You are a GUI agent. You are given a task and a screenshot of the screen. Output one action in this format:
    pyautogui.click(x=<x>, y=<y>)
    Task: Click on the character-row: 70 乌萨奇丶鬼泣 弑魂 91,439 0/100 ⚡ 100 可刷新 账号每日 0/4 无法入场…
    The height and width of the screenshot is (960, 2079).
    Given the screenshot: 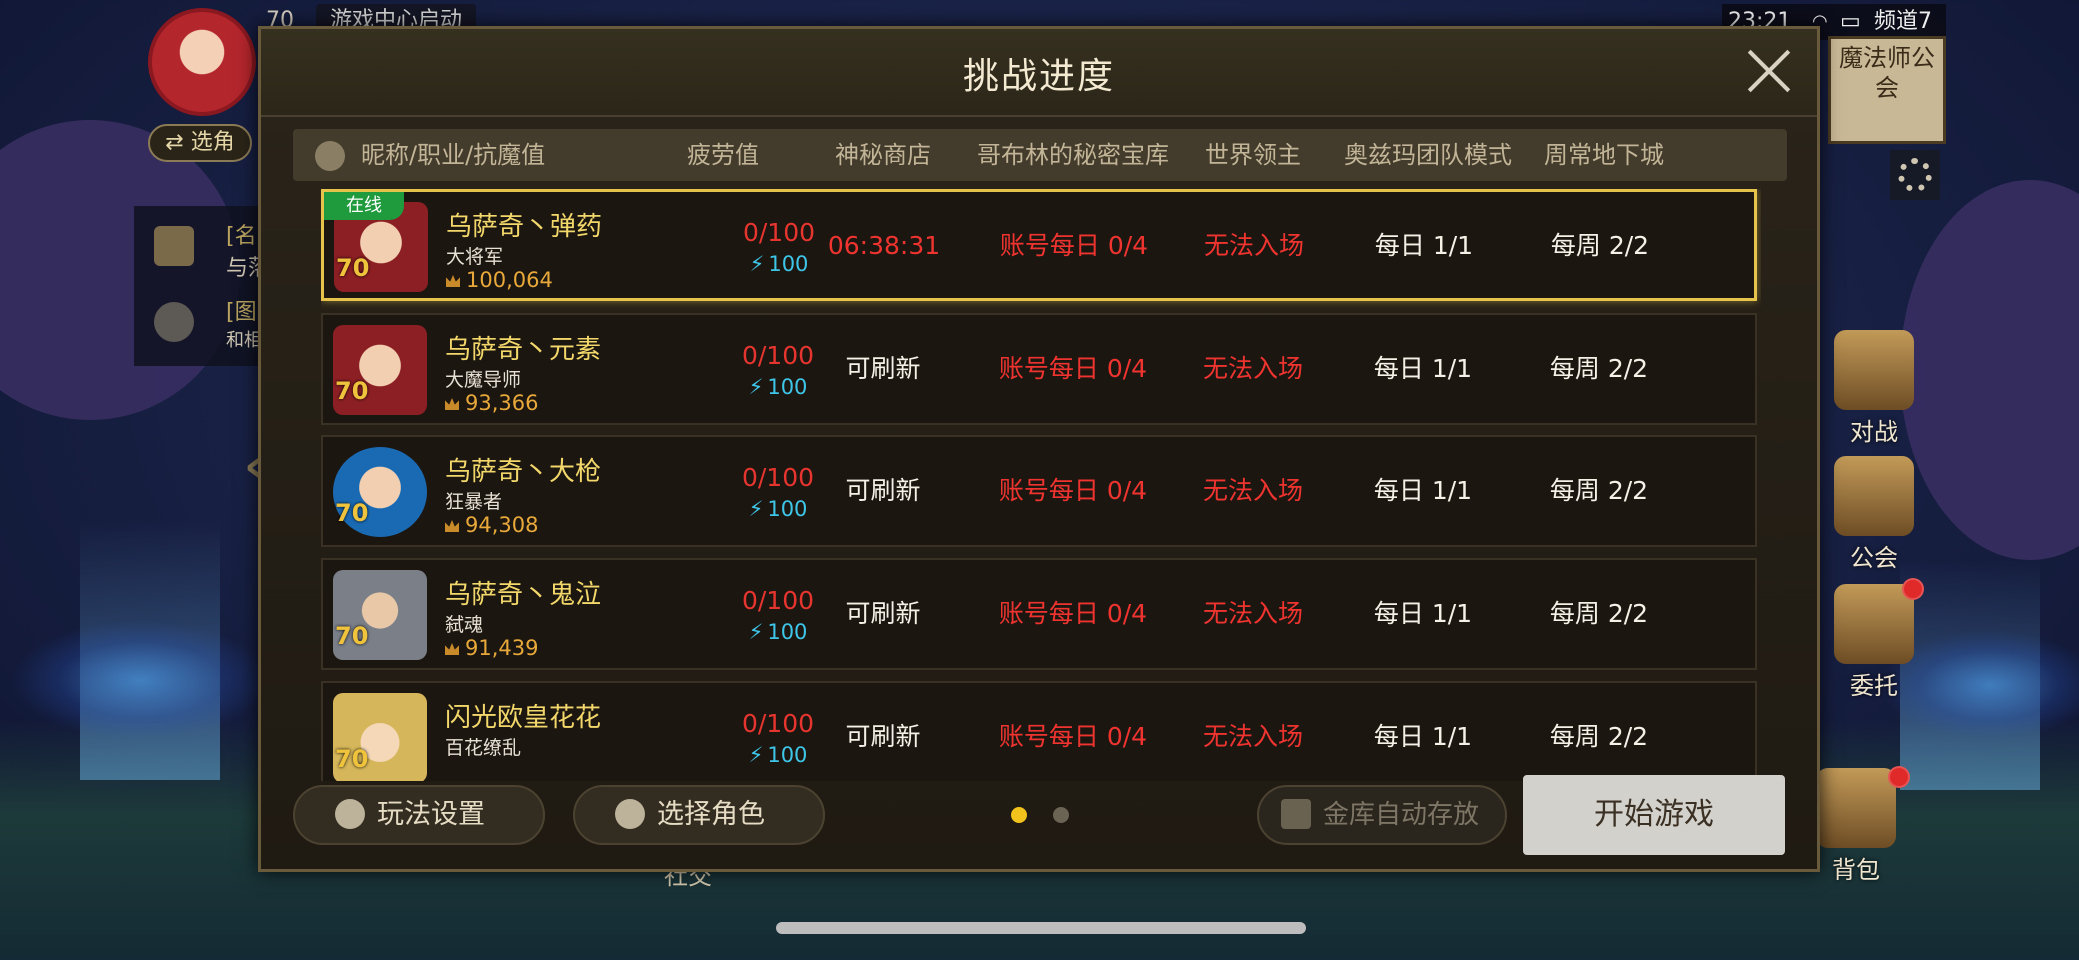 What is the action you would take?
    pyautogui.click(x=1039, y=614)
    